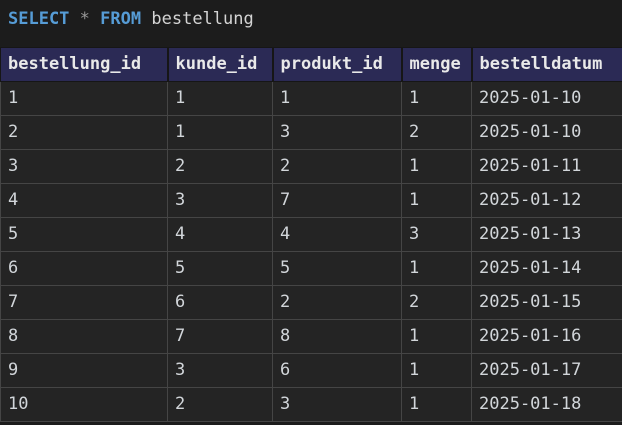 The width and height of the screenshot is (622, 425). What do you see at coordinates (546, 302) in the screenshot?
I see `table-cell: 2025-01-15` at bounding box center [546, 302].